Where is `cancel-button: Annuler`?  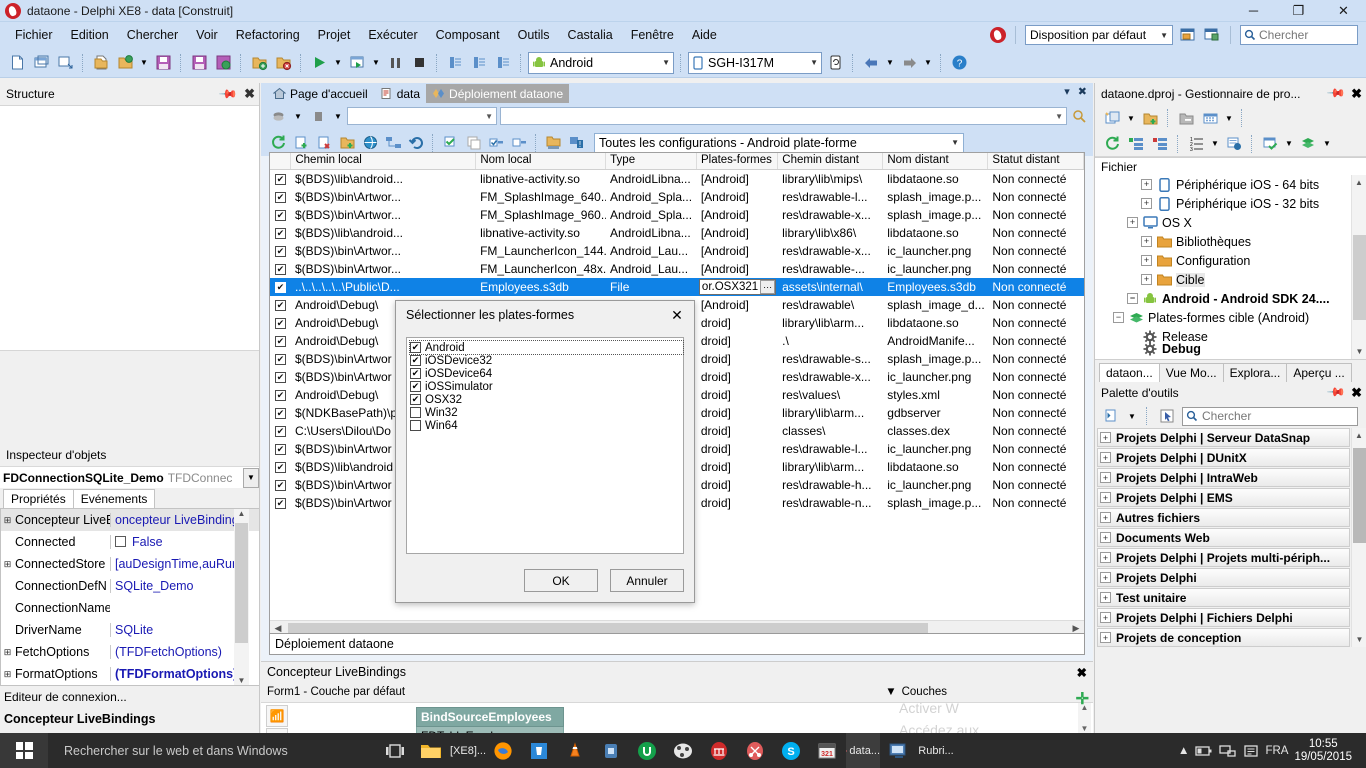
cancel-button: Annuler is located at coordinates (647, 580).